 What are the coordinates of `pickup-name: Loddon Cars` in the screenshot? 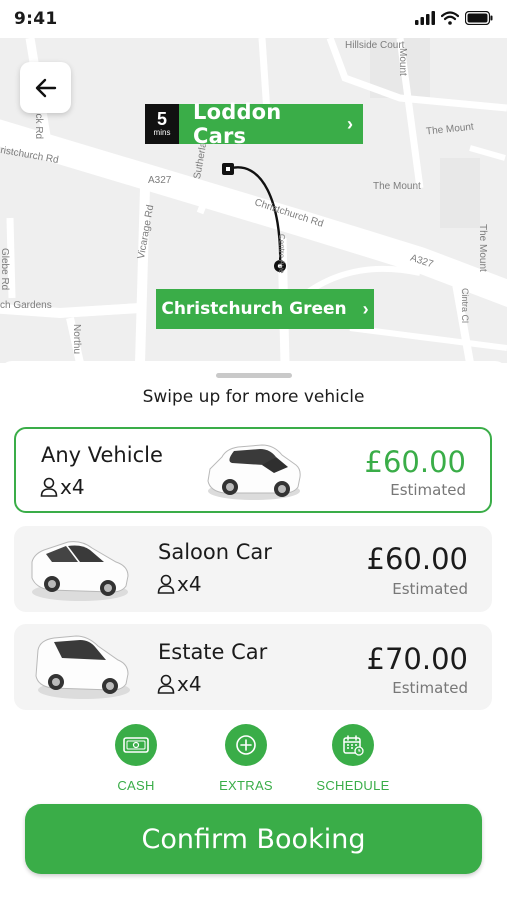 It's located at (237, 124).